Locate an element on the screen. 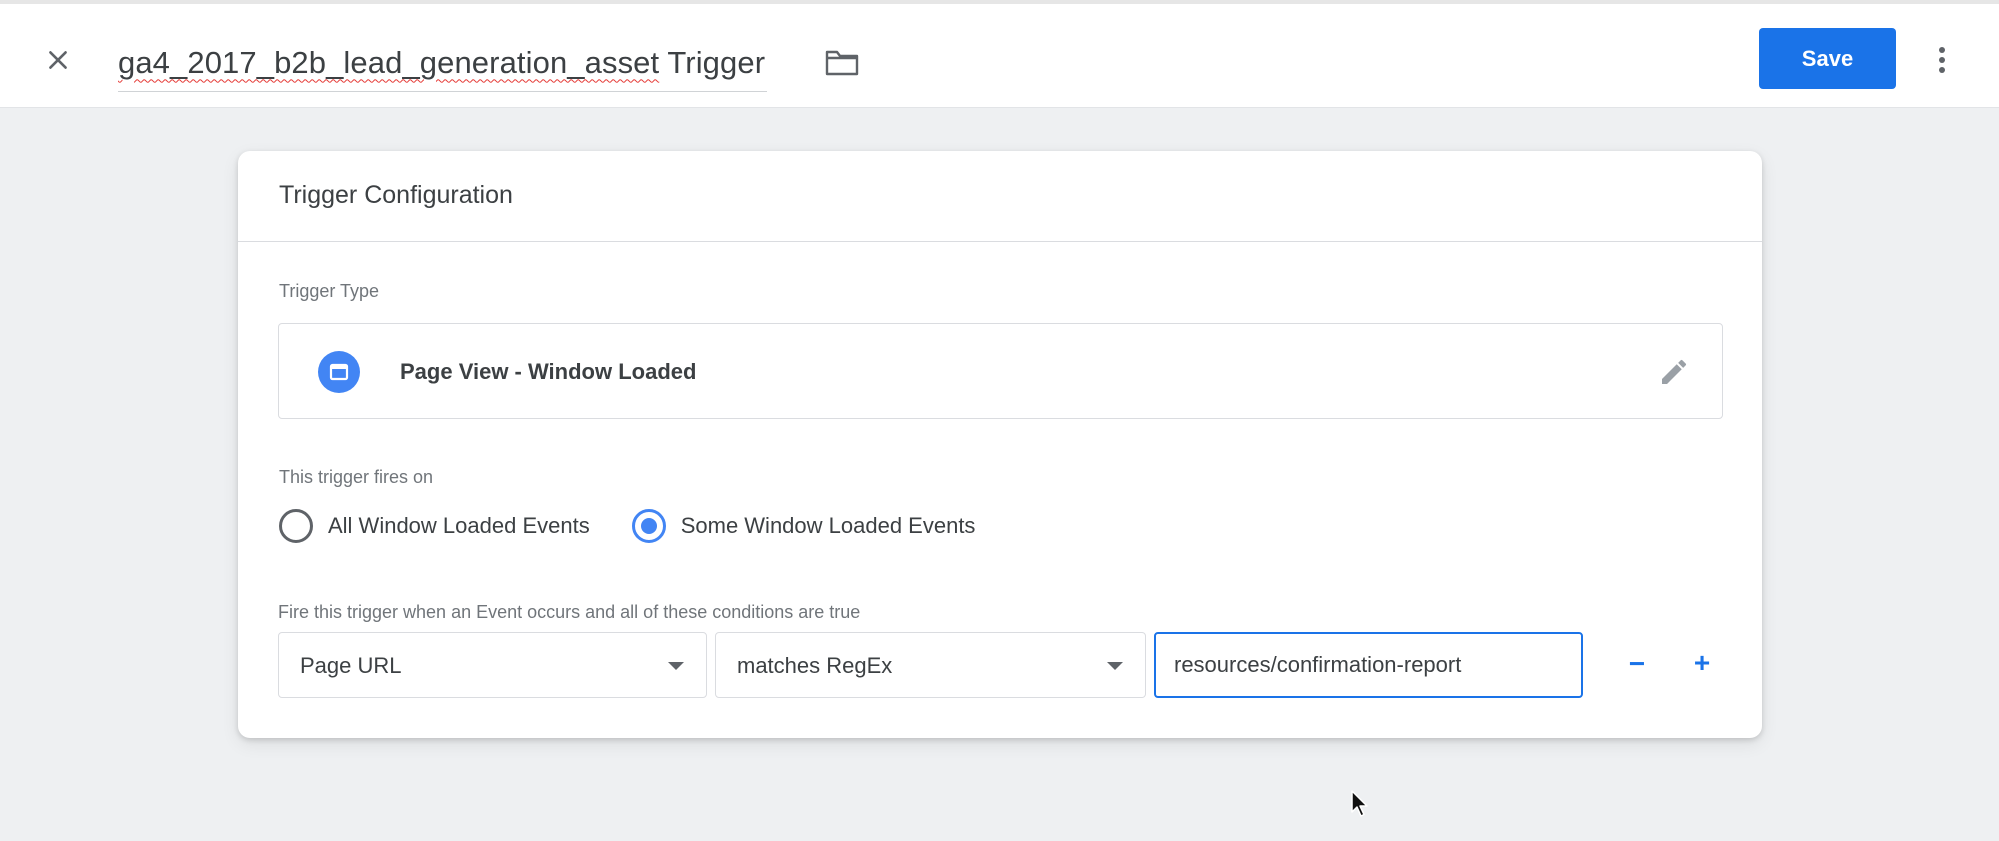 This screenshot has width=1999, height=841. fires-on-label: This trigger fires on is located at coordinates (356, 477).